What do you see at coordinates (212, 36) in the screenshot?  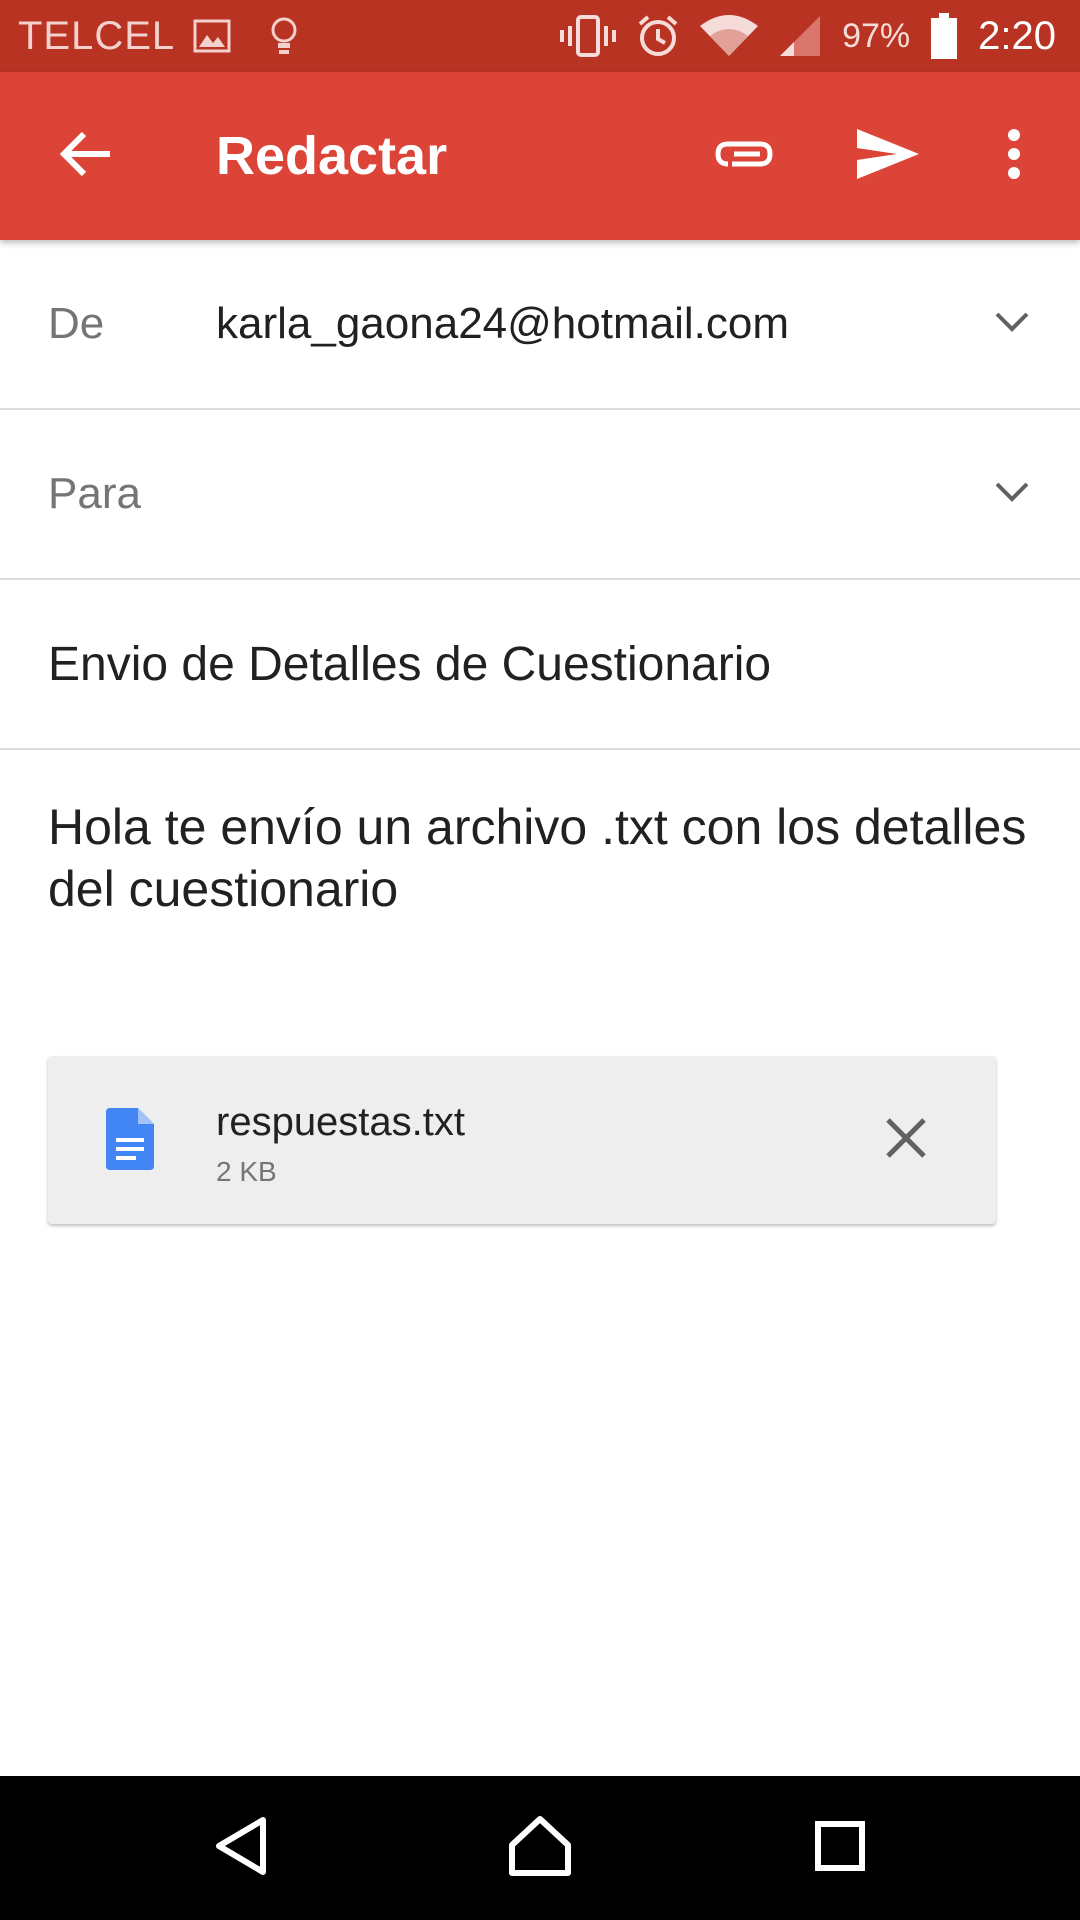 I see `image-icon` at bounding box center [212, 36].